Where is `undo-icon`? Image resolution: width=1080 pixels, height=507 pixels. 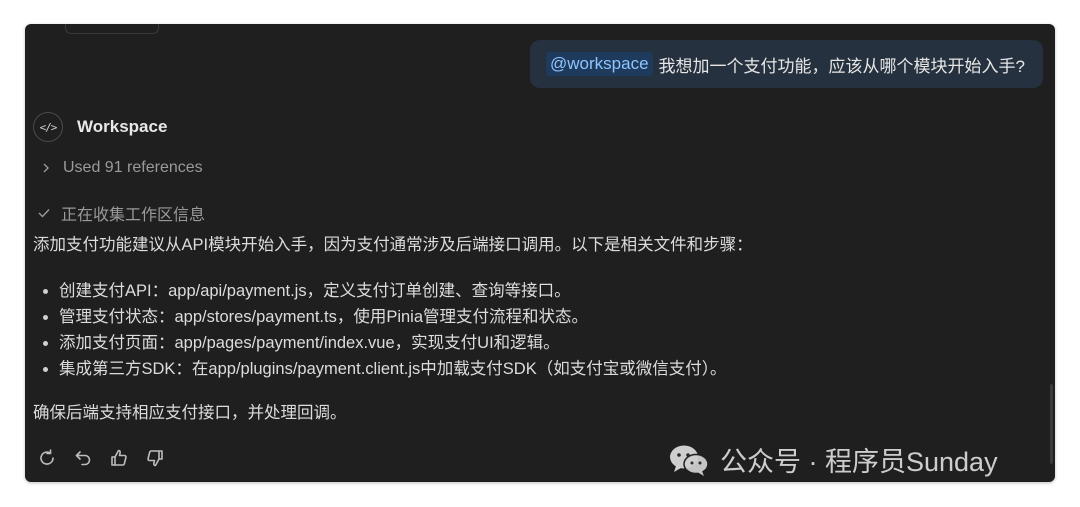
undo-icon is located at coordinates (83, 458).